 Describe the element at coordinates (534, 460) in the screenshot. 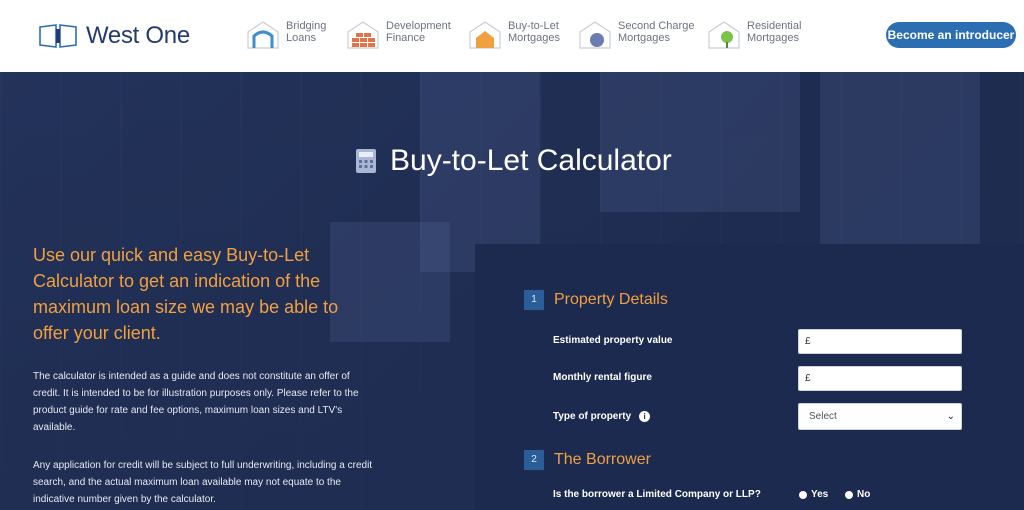

I see `step-number: 2` at that location.